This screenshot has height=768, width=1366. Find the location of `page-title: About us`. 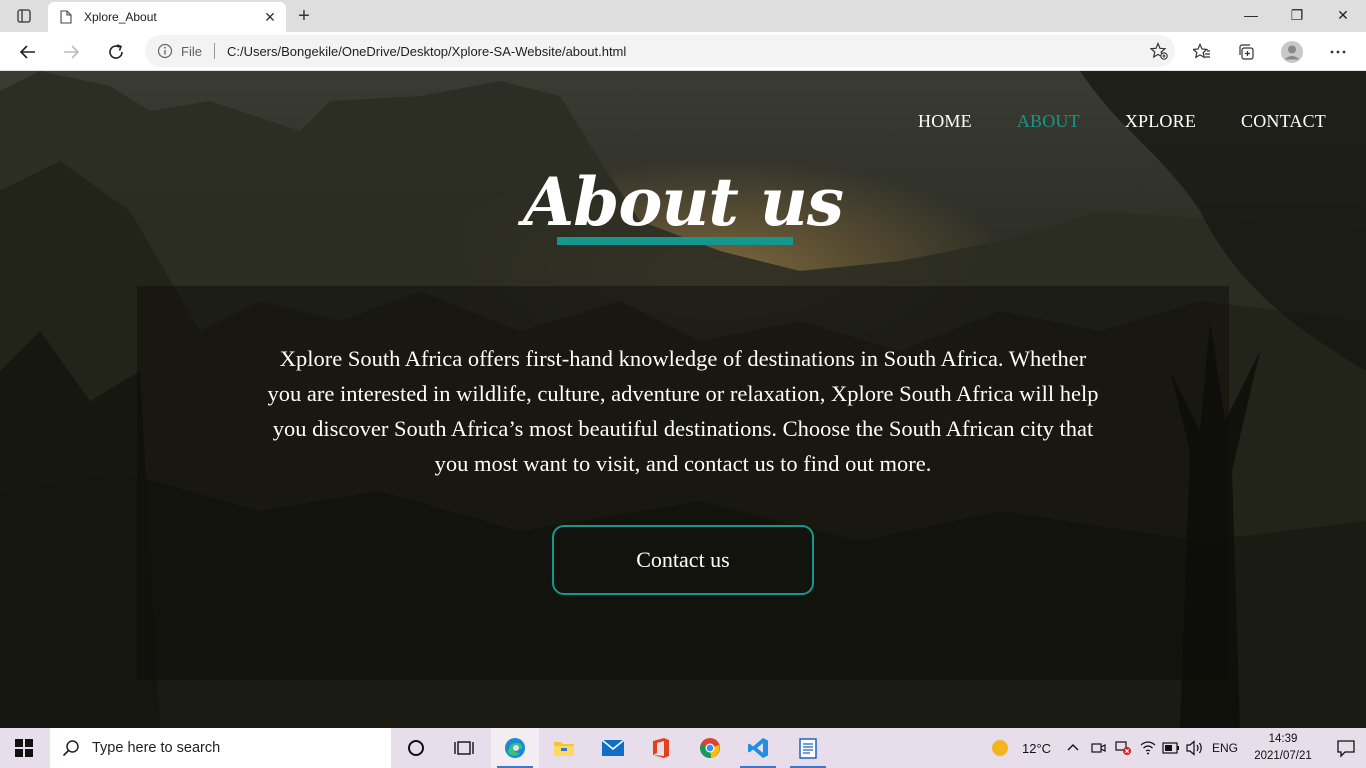

page-title: About us is located at coordinates (683, 202).